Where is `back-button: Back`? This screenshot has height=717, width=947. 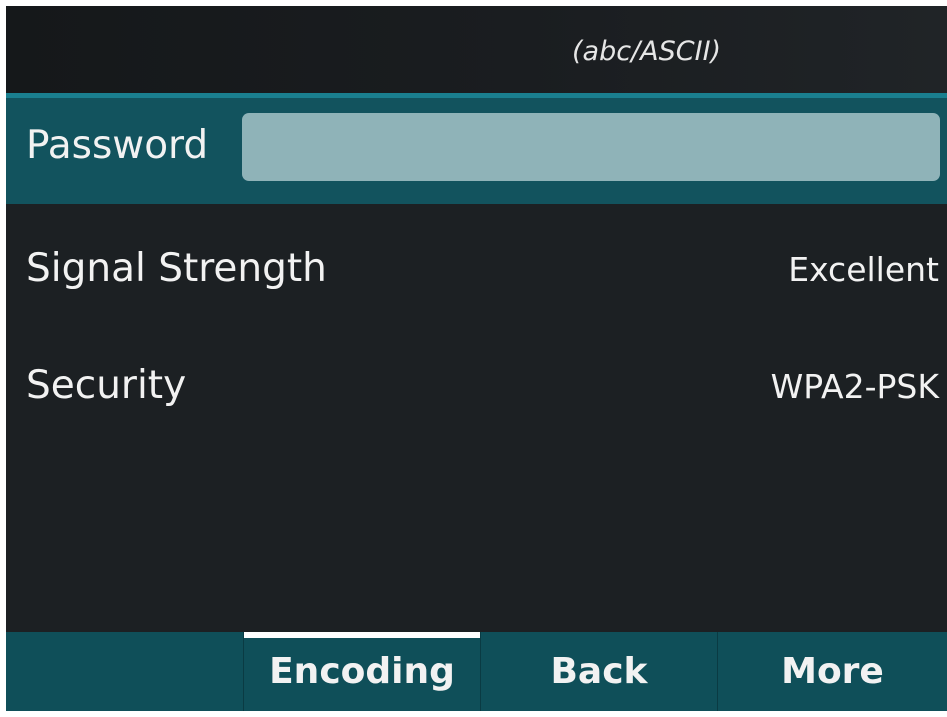 back-button: Back is located at coordinates (598, 671).